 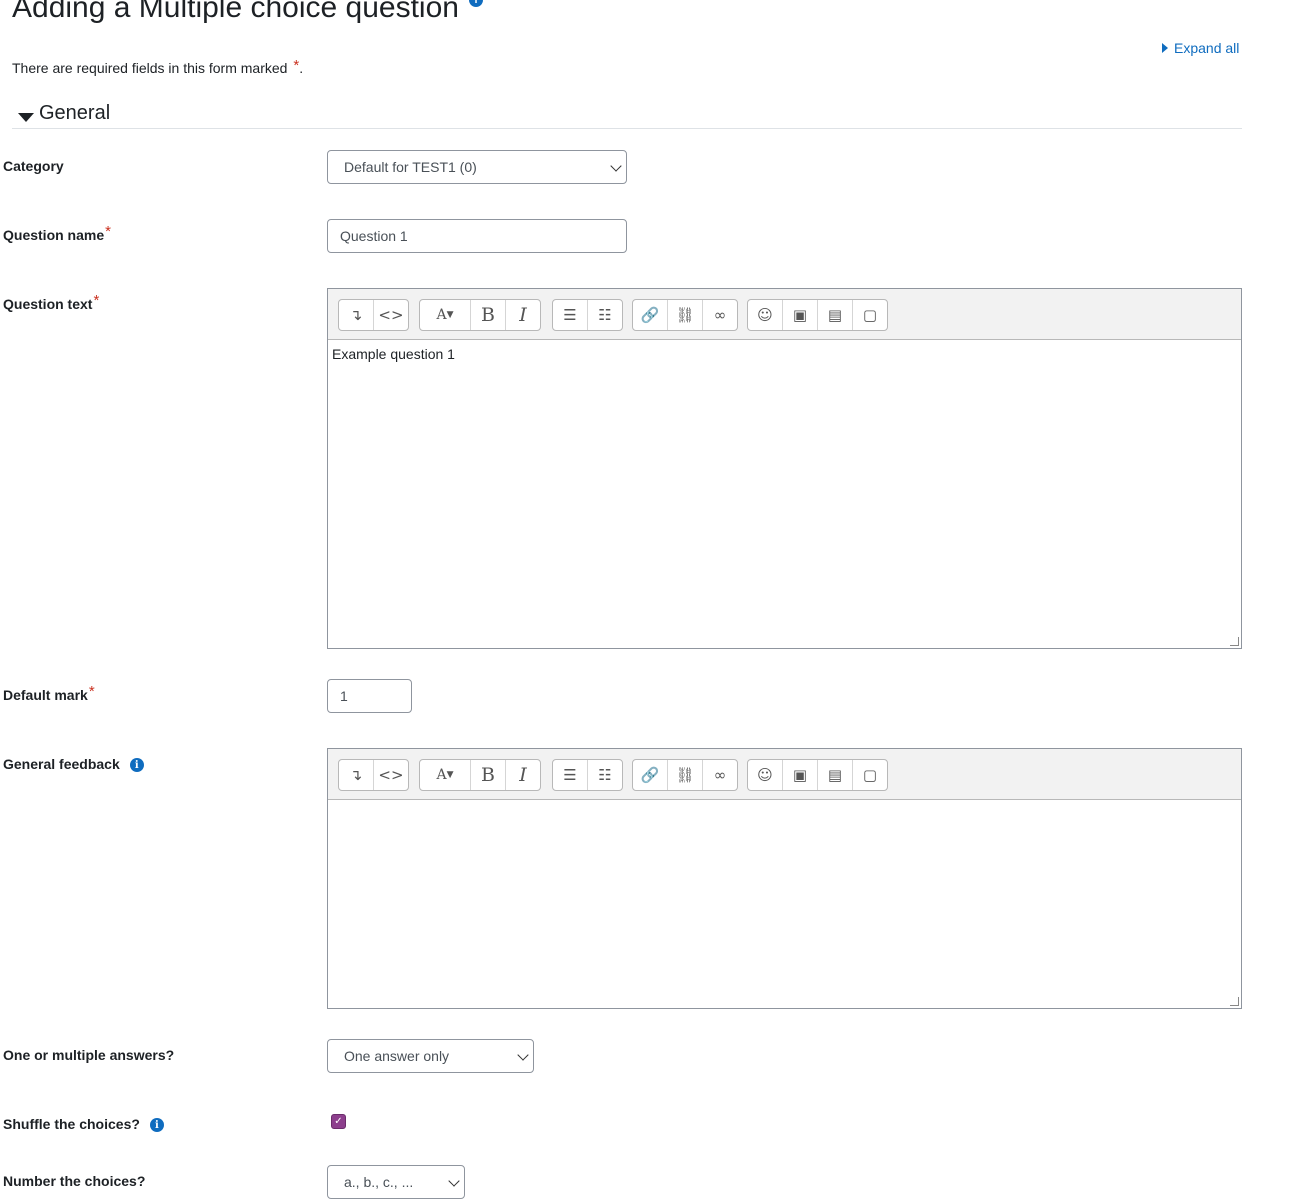 I want to click on editor-content: Example question 1, so click(x=784, y=354).